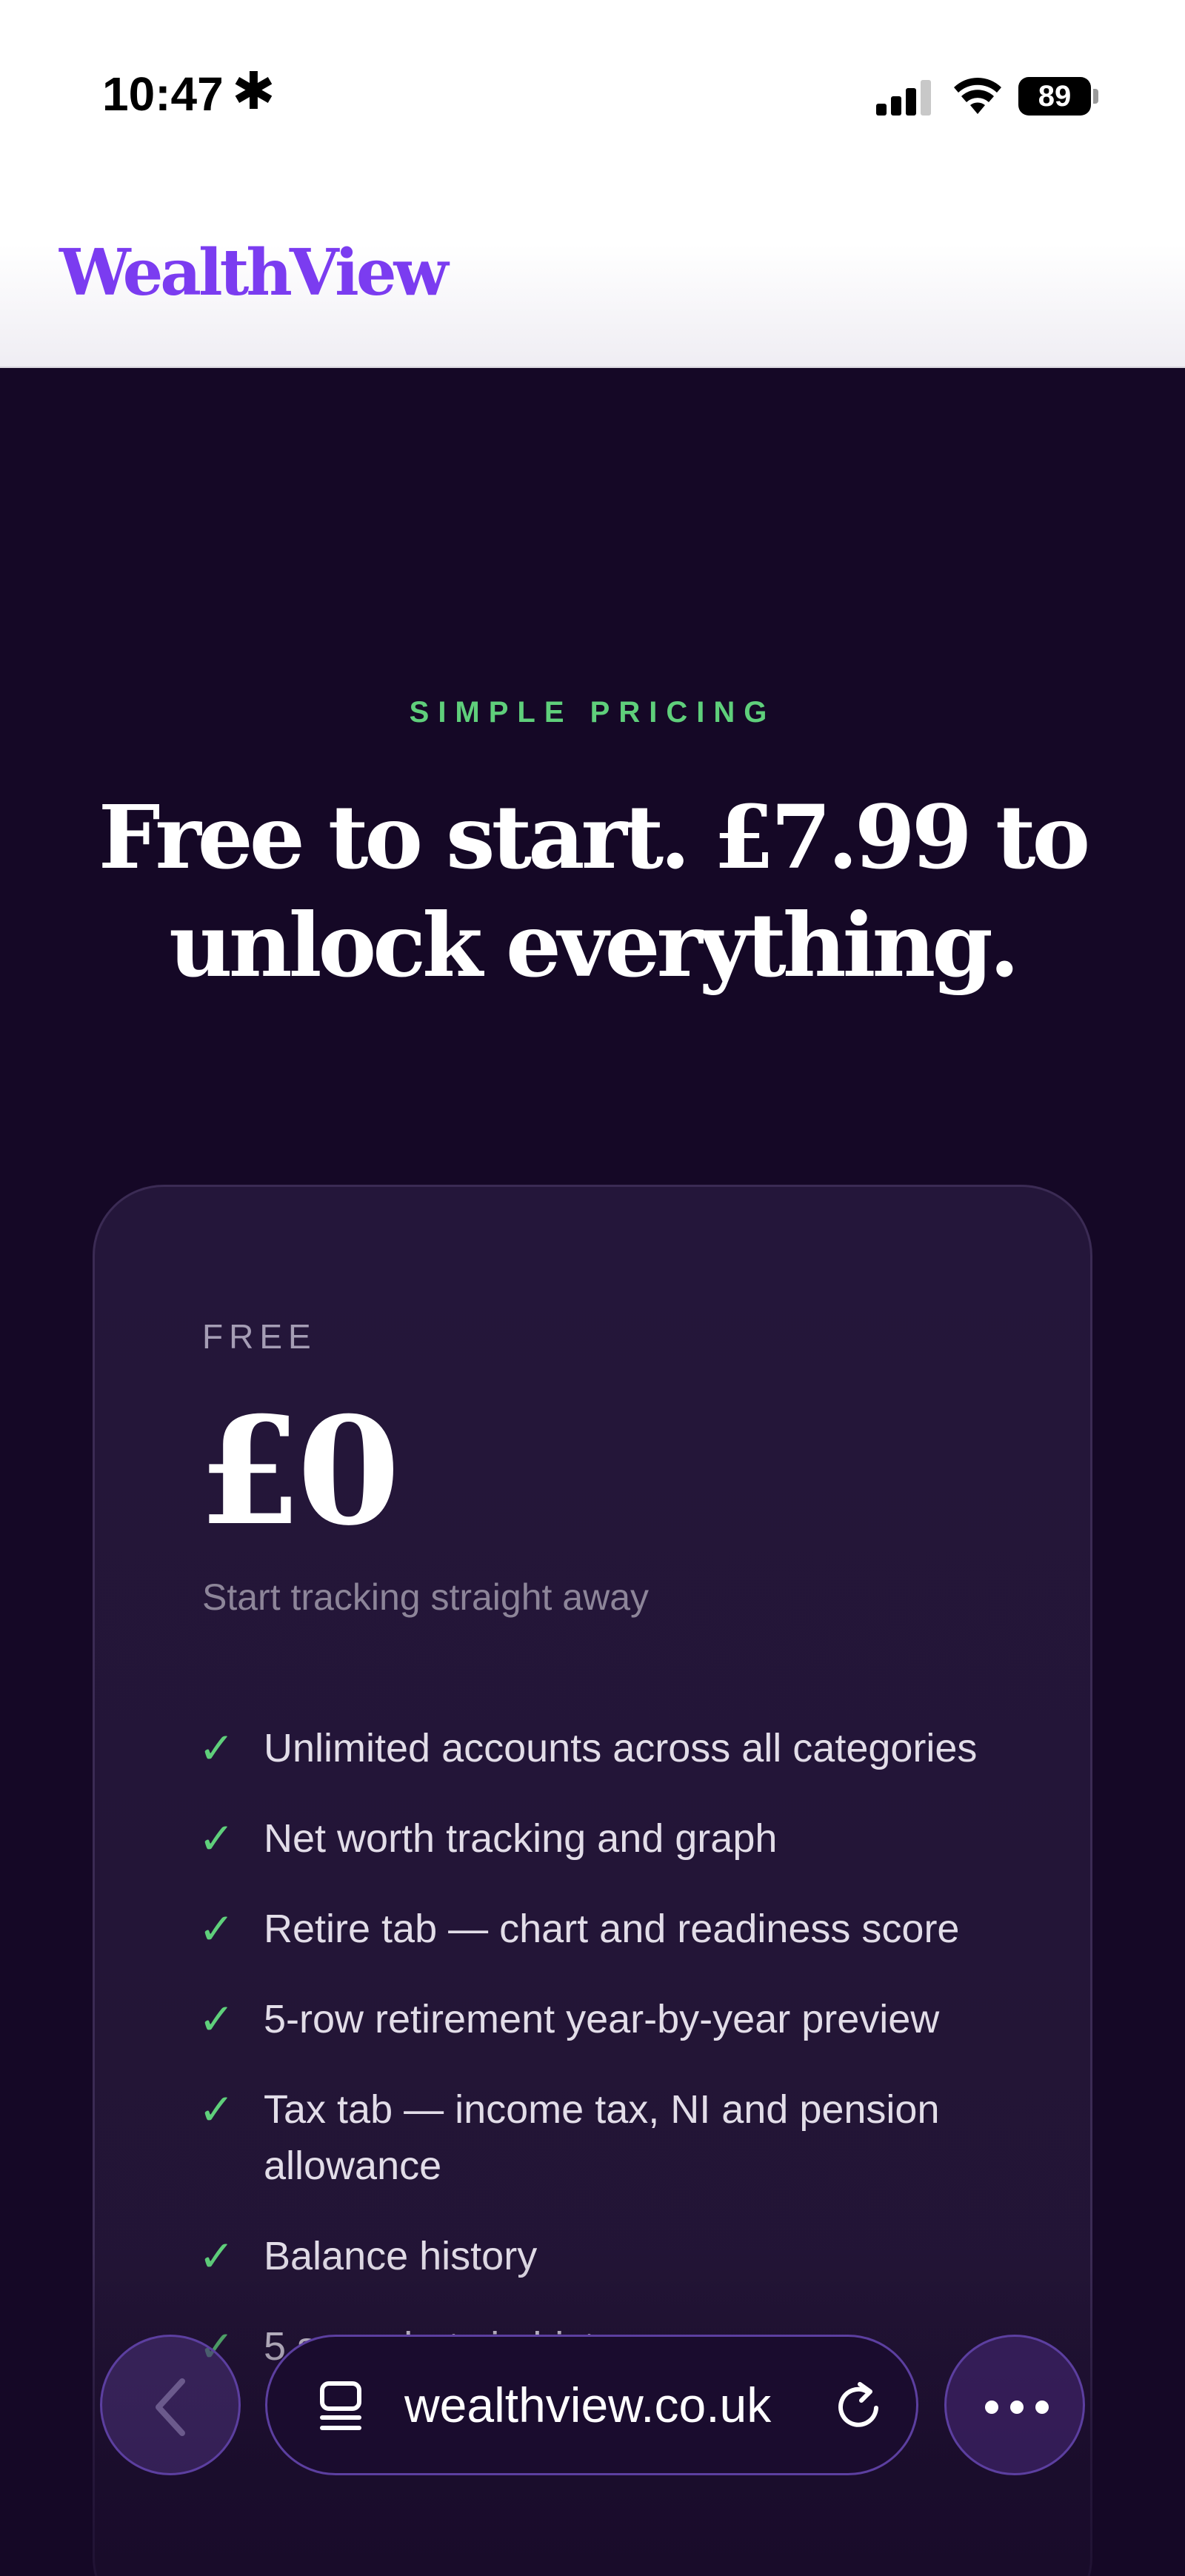 The image size is (1185, 2576). I want to click on feature-text: 5-row retirement year-by-year preview, so click(602, 2019).